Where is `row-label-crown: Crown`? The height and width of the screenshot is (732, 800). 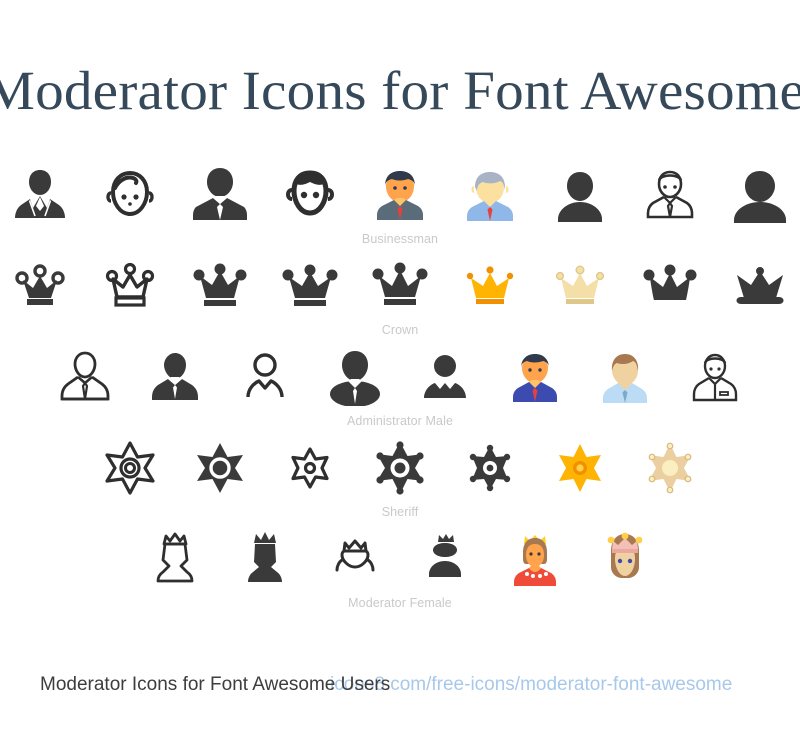 row-label-crown: Crown is located at coordinates (400, 330).